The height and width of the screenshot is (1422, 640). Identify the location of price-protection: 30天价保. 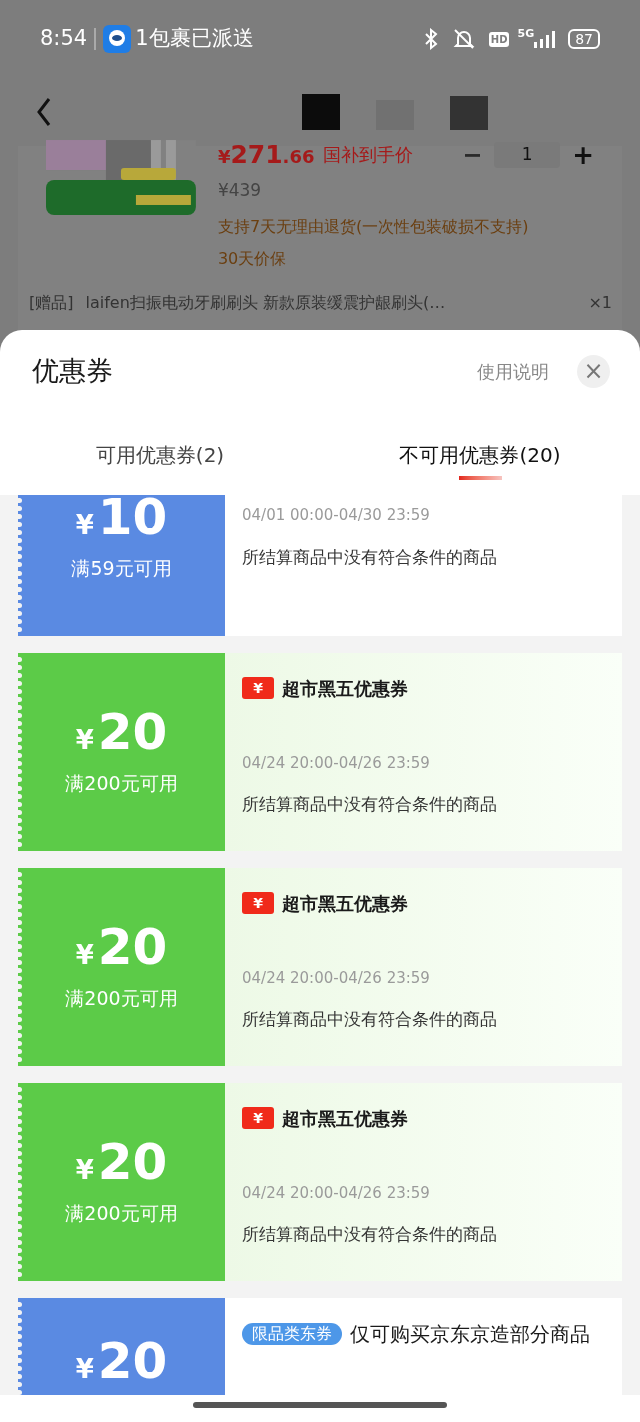
(252, 259).